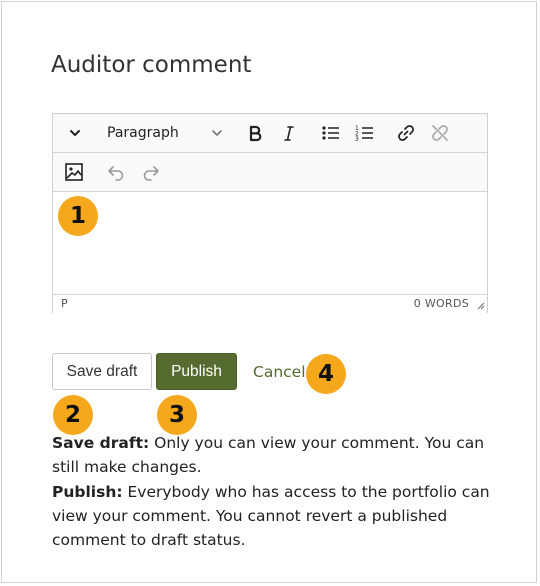 The width and height of the screenshot is (540, 586). Describe the element at coordinates (406, 133) in the screenshot. I see `link-icon` at that location.